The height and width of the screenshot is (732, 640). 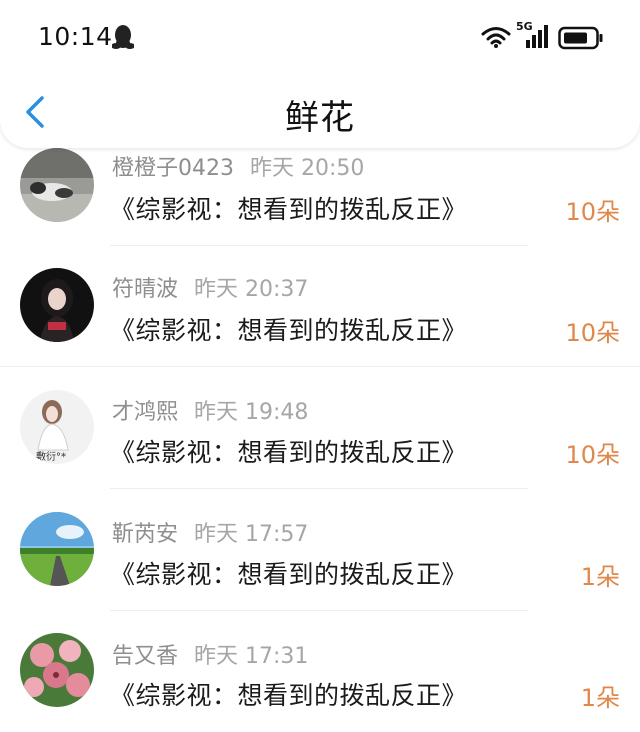 I want to click on user-meta: 才鸿熙 昨天 19:48, so click(x=210, y=410).